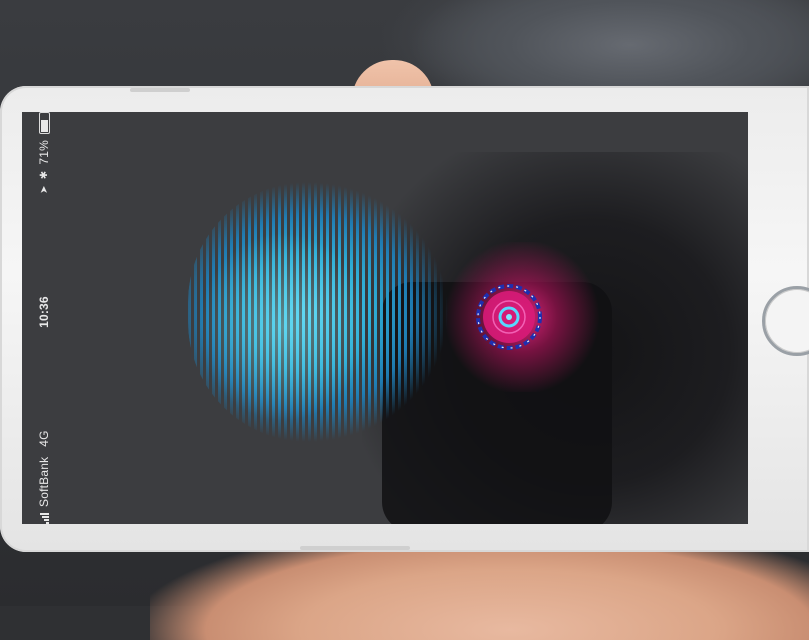 The image size is (809, 640). Describe the element at coordinates (44, 481) in the screenshot. I see `carrier-name: SoftBank` at that location.